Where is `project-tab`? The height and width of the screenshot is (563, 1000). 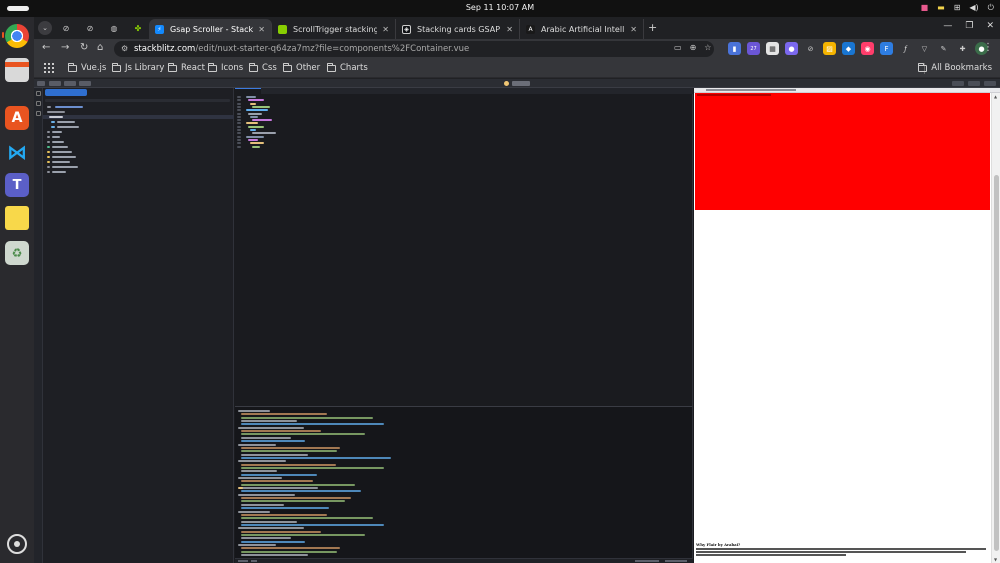 project-tab is located at coordinates (66, 92).